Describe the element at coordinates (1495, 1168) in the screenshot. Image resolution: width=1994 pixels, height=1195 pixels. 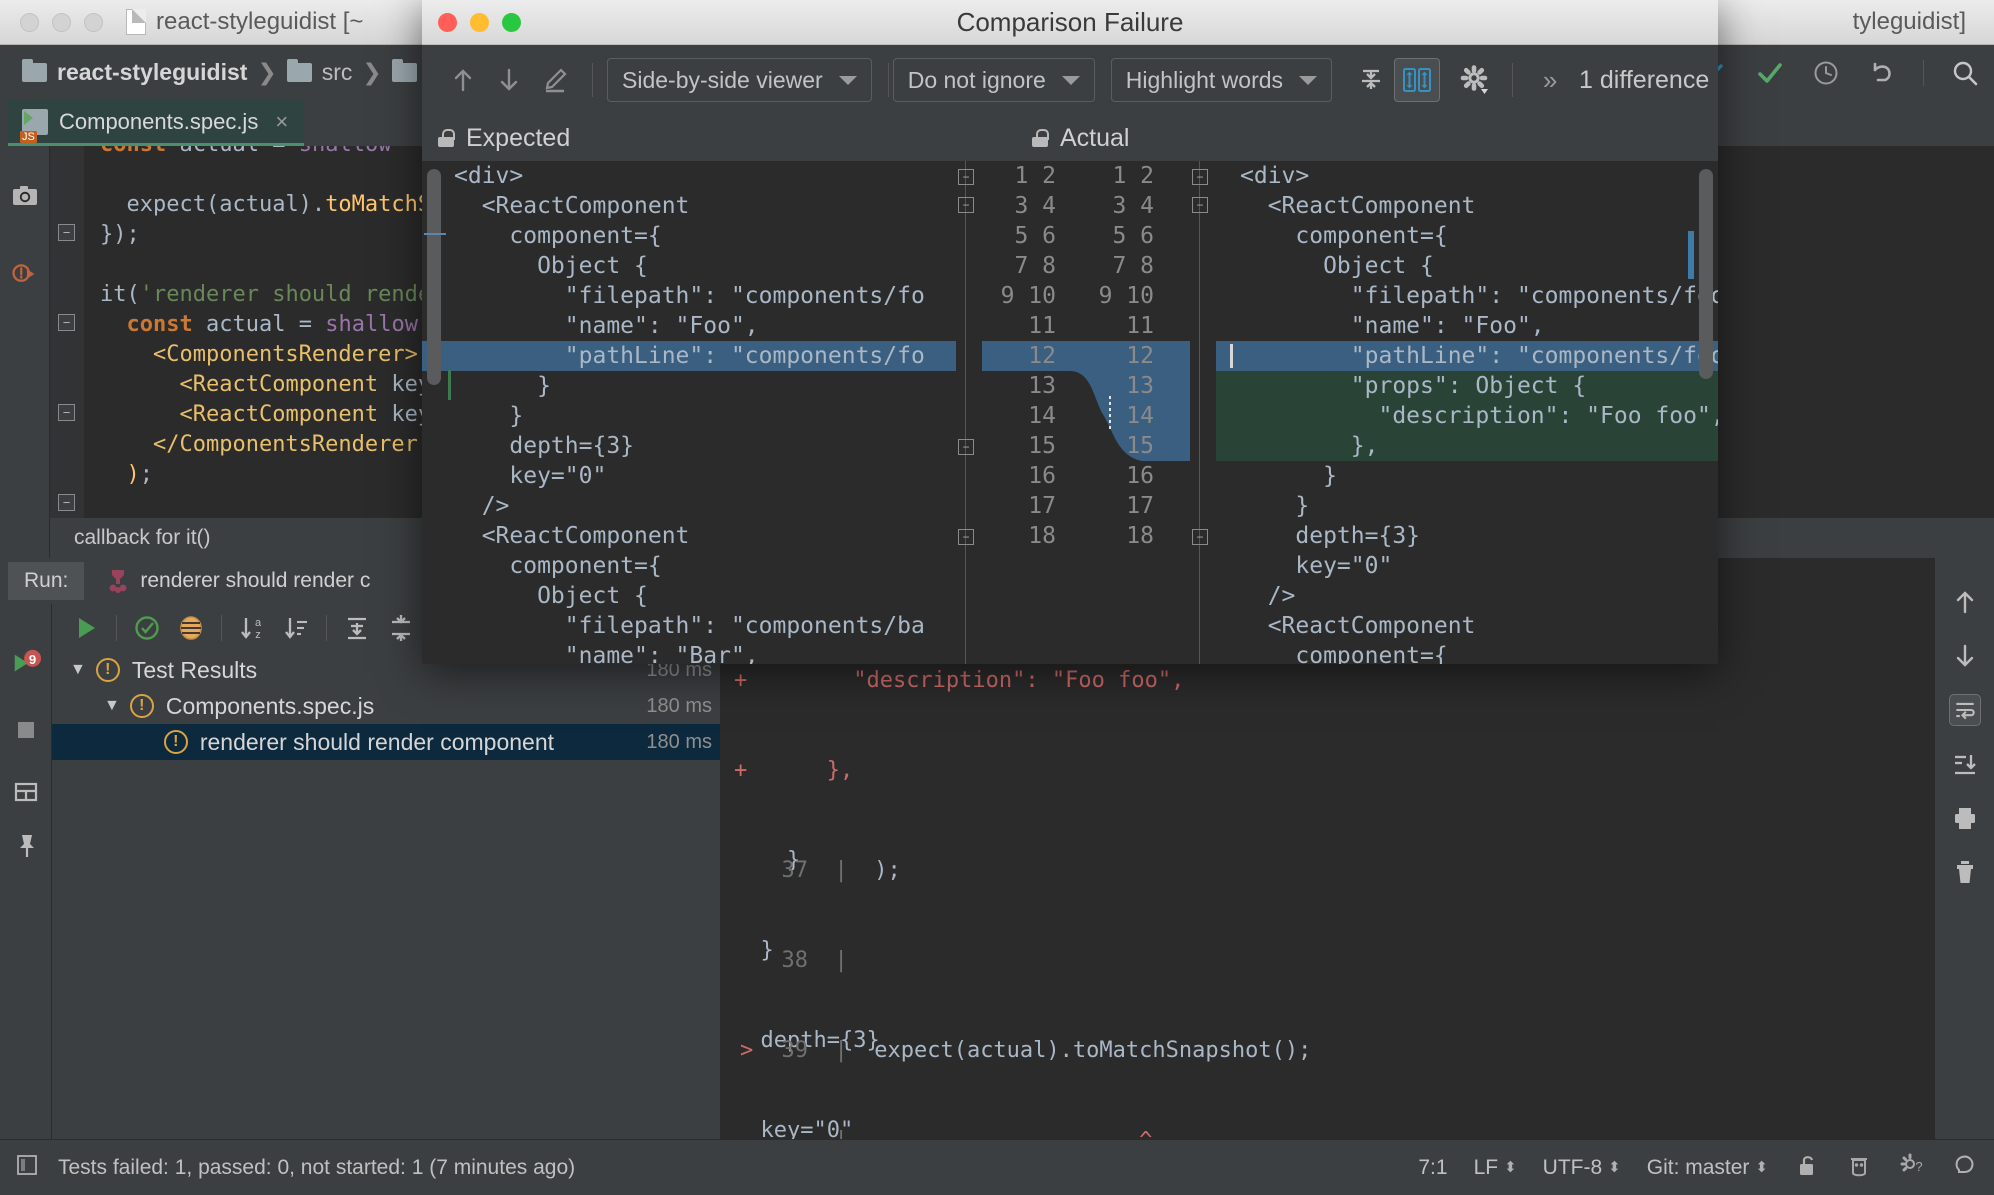
I see `line-separator-selector: LF ⬍` at that location.